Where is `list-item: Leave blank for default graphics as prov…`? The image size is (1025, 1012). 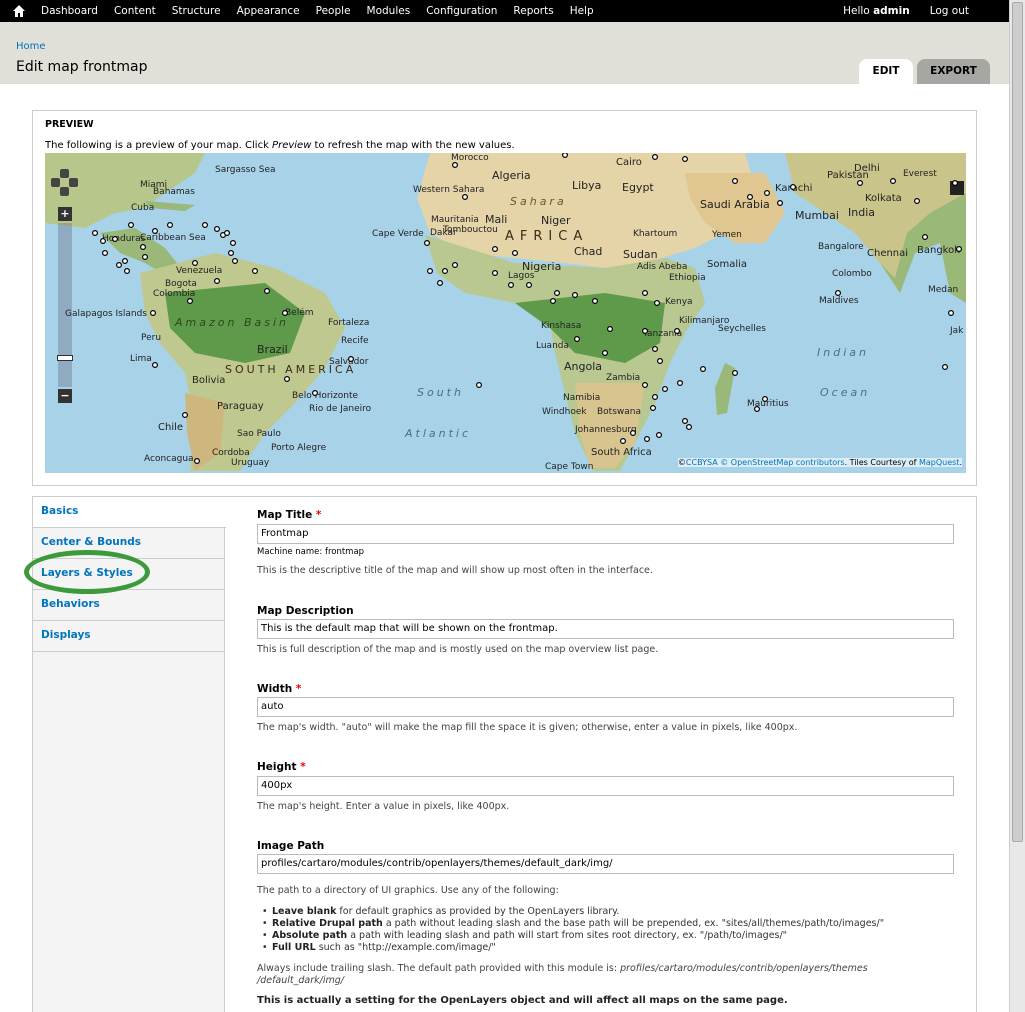
list-item: Leave blank for default graphics as prov… is located at coordinates (573, 912).